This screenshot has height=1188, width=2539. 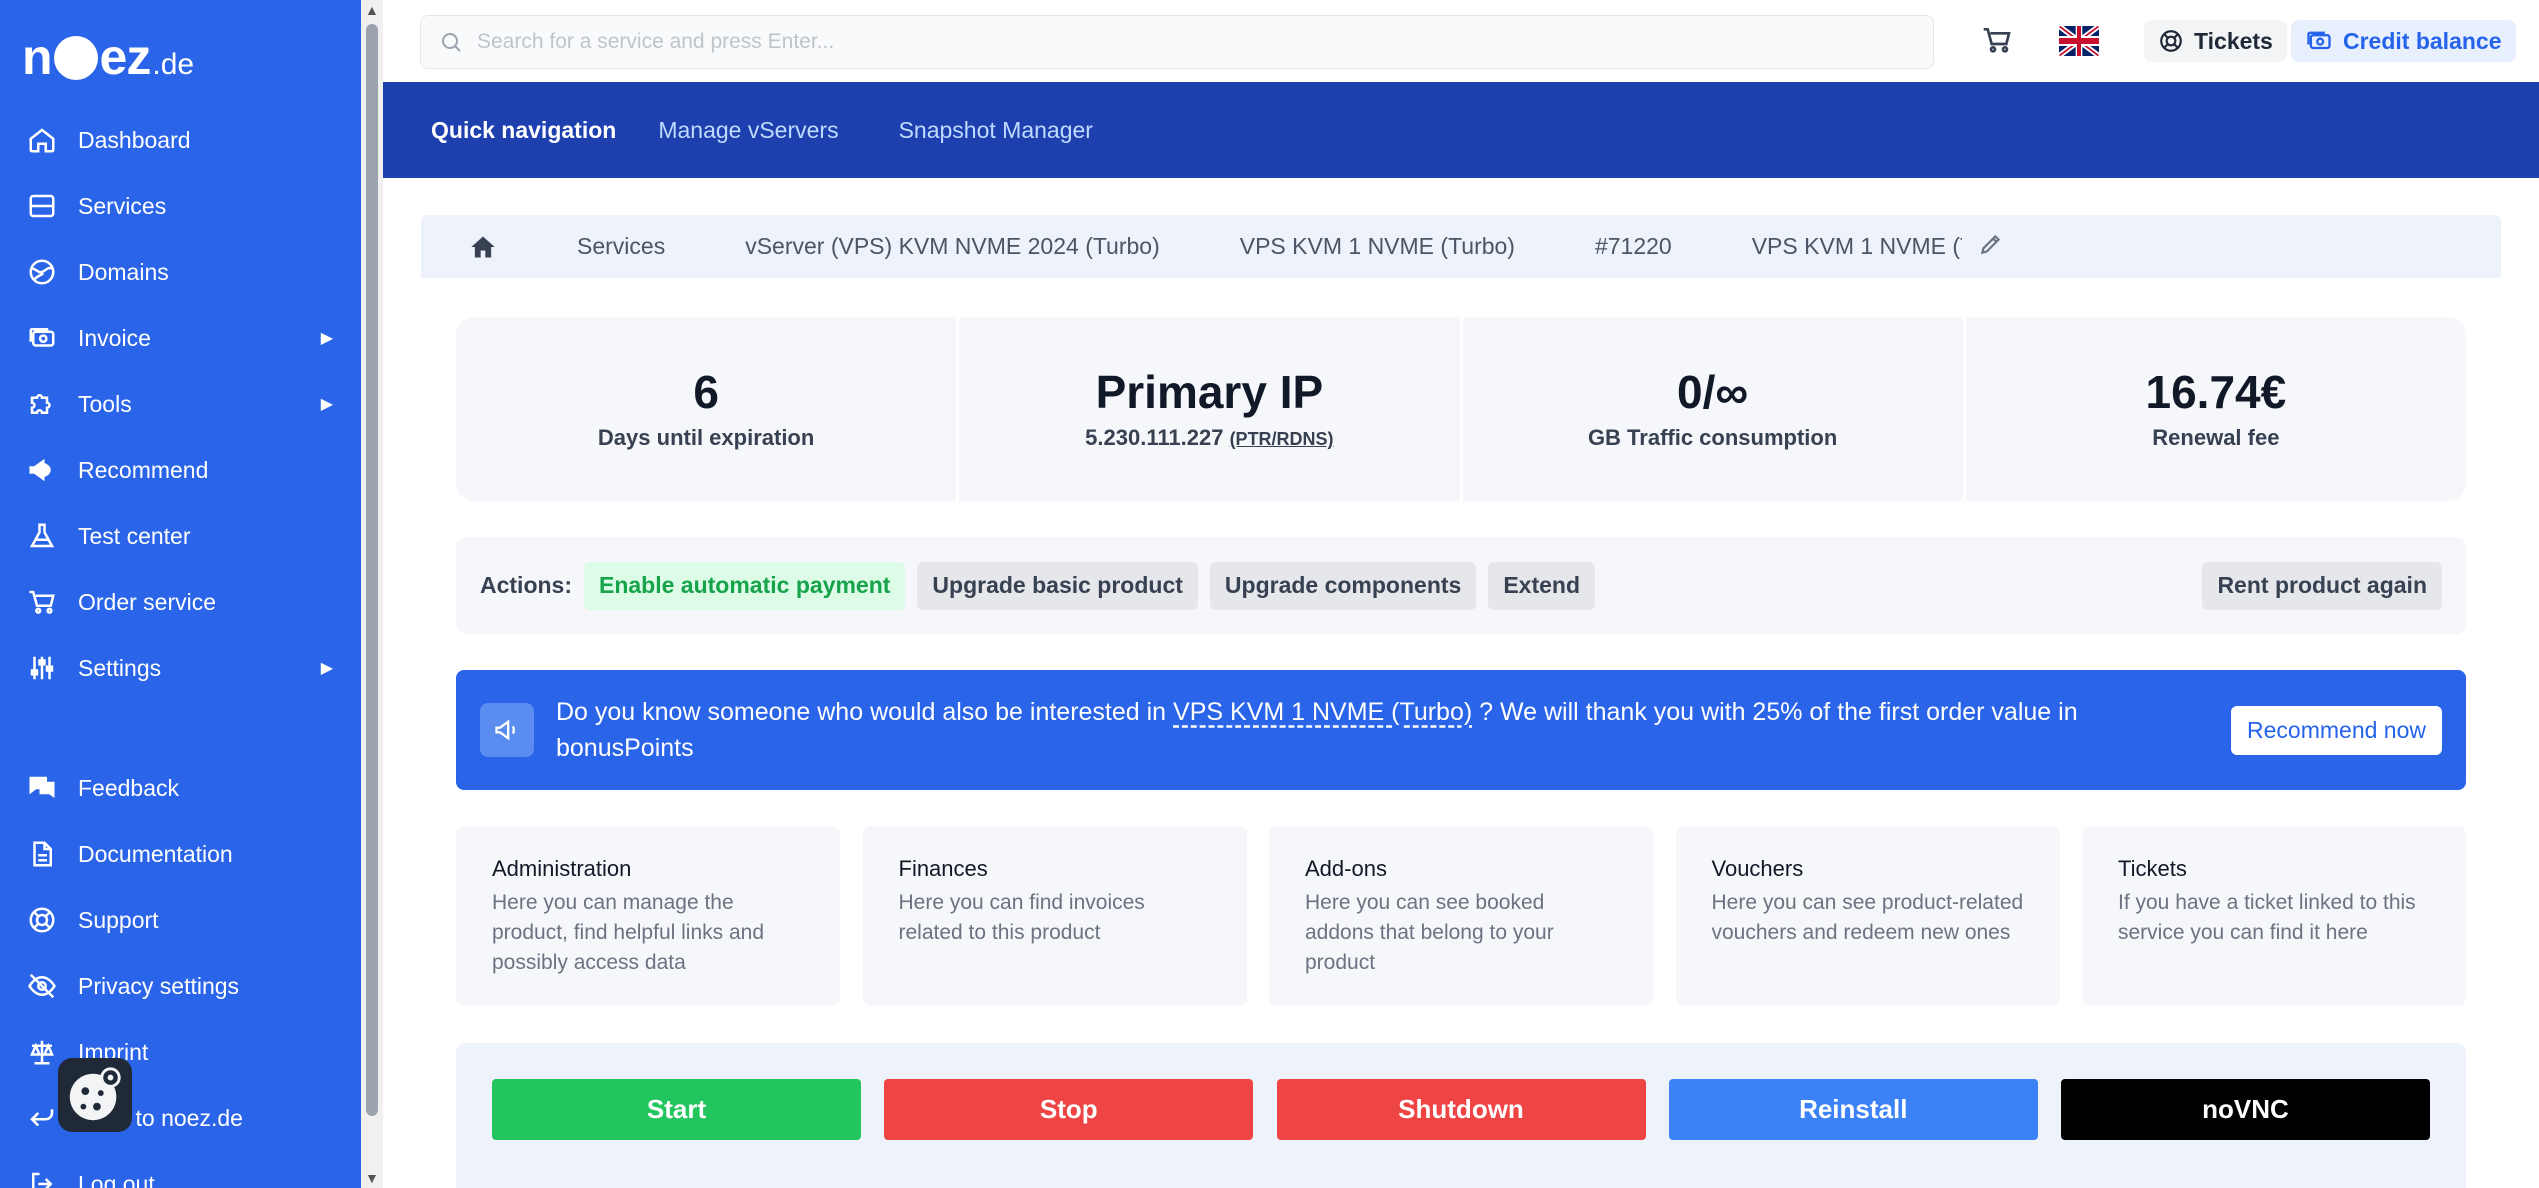 I want to click on breadcrumb-home, so click(x=480, y=246).